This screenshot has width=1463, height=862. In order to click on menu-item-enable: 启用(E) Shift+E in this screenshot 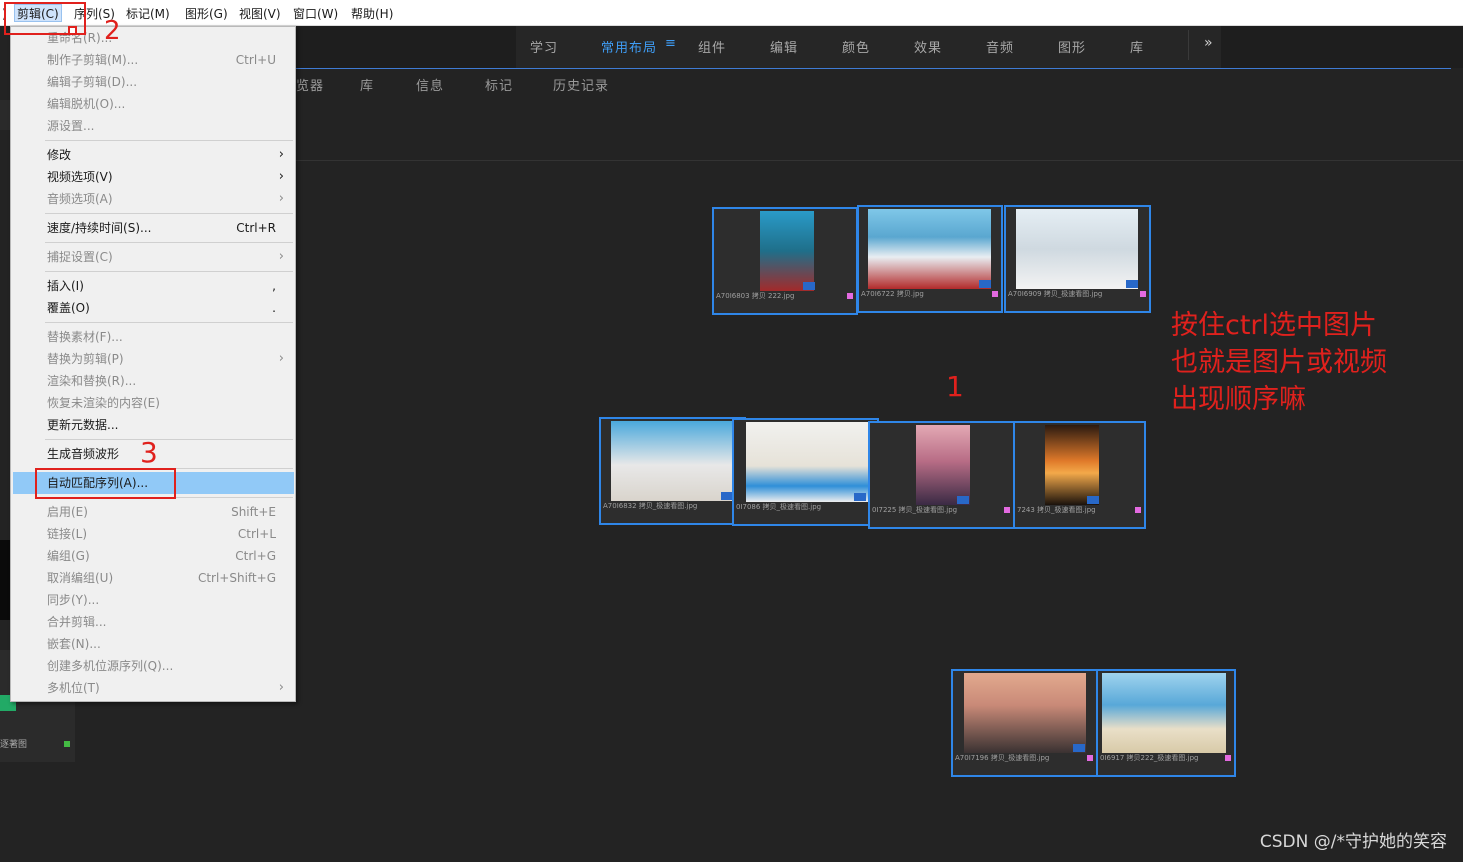, I will do `click(153, 512)`.